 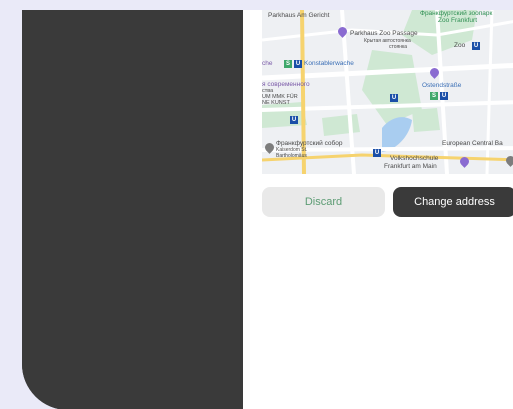 What do you see at coordinates (434, 96) in the screenshot?
I see `s-bahn-ostend-icon: S` at bounding box center [434, 96].